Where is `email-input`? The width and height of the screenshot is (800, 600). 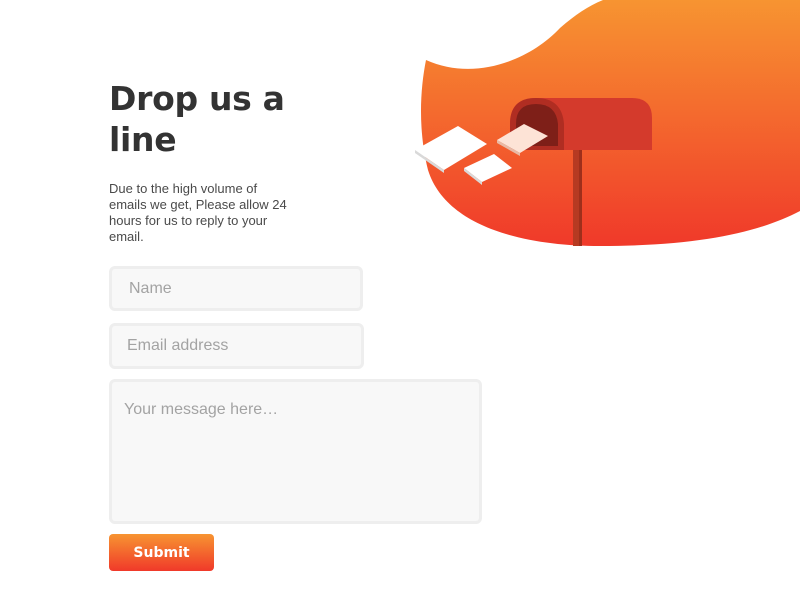 email-input is located at coordinates (236, 346).